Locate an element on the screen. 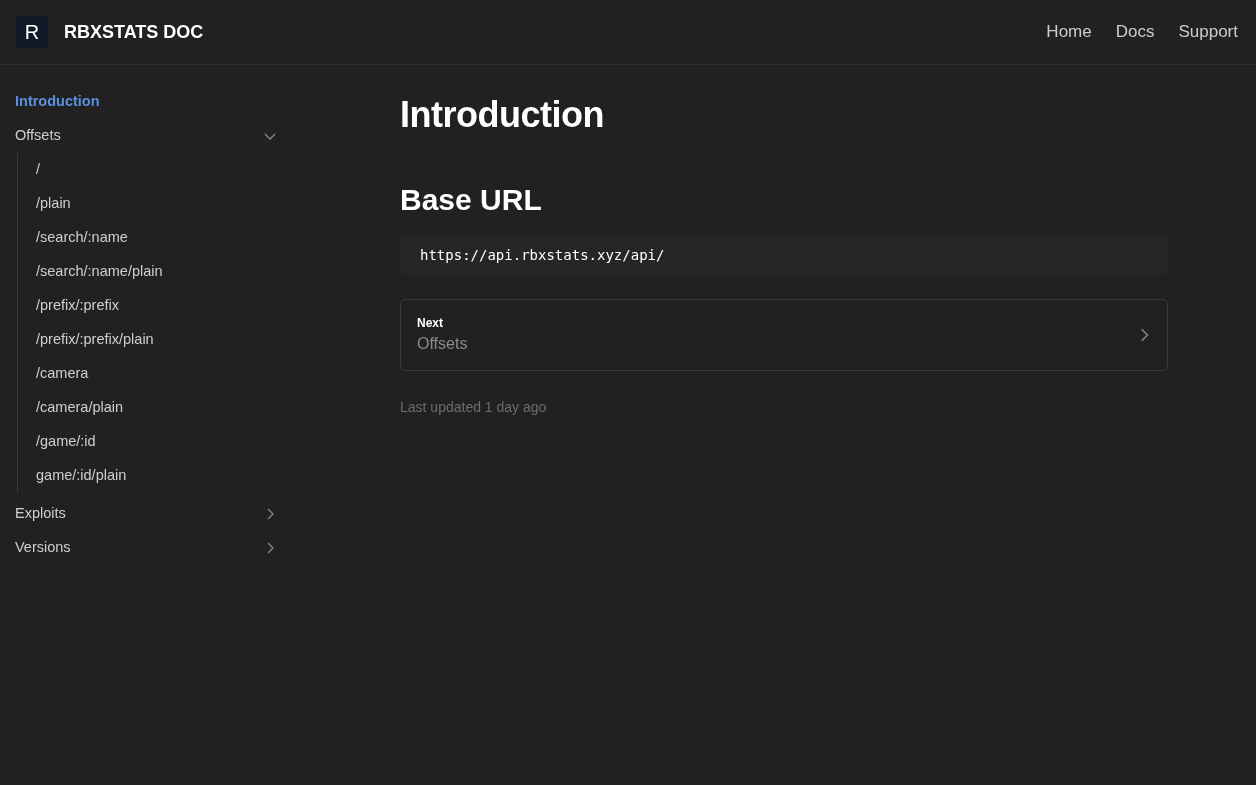 This screenshot has width=1256, height=785. sidebar-subitem: game/:id/plain is located at coordinates (158, 476).